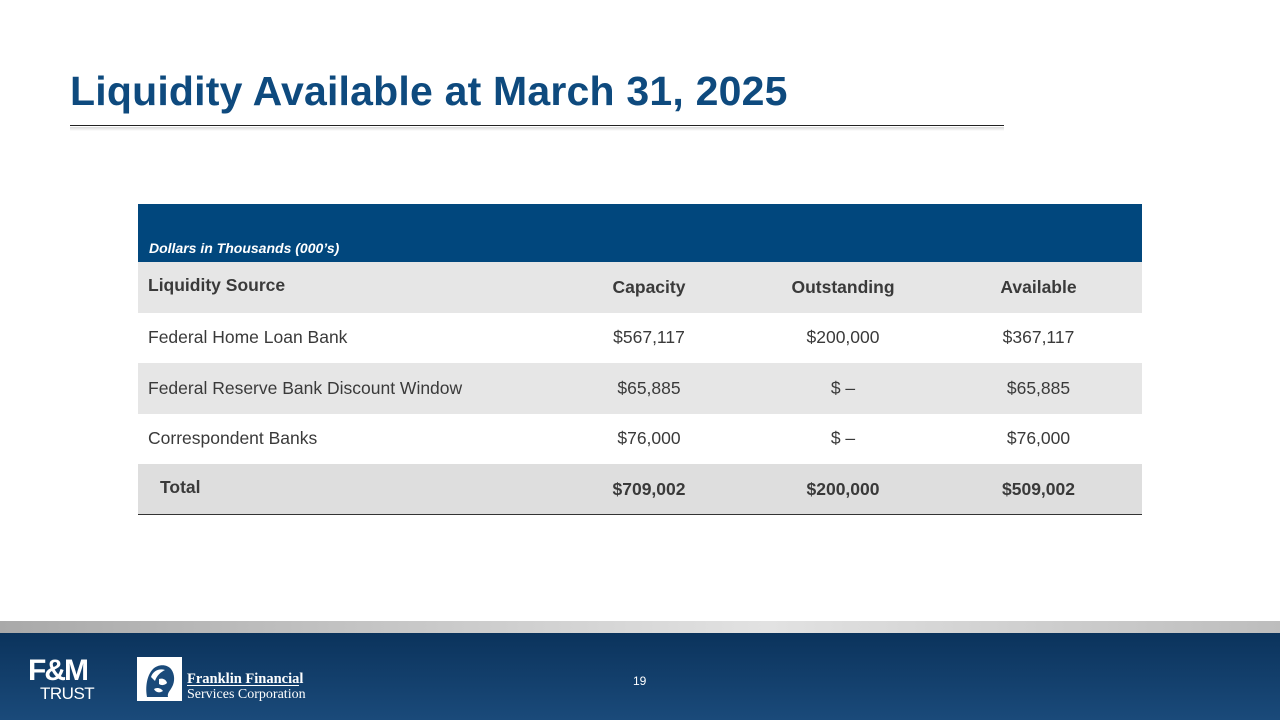 This screenshot has height=720, width=1280. What do you see at coordinates (843, 337) in the screenshot?
I see `cell-outstanding: $200,000` at bounding box center [843, 337].